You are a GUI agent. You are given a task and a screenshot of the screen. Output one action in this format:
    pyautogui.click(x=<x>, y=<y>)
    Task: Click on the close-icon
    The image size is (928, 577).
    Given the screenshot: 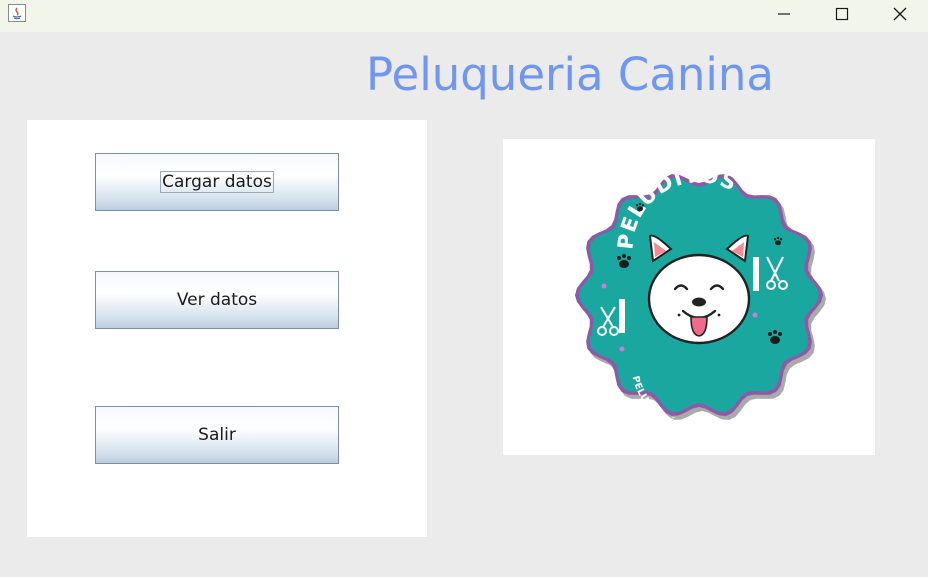 What is the action you would take?
    pyautogui.click(x=900, y=14)
    